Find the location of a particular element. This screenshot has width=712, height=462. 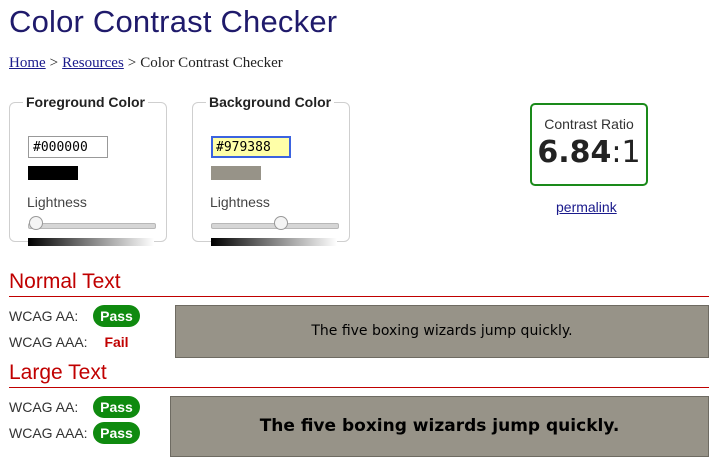

normal-wcag-aa-label: WCAG AA: is located at coordinates (44, 316).